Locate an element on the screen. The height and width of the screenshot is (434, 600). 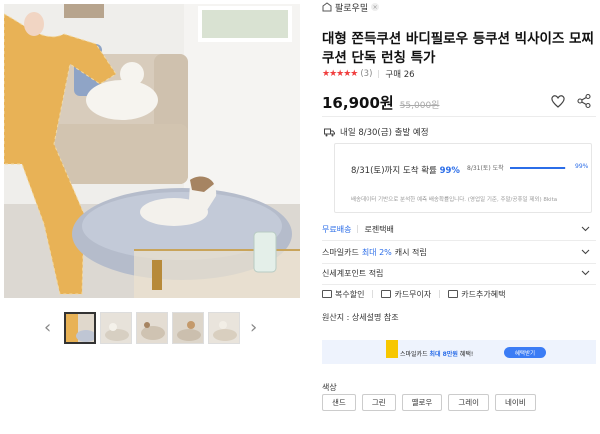
store-link: 팔로우밀 × is located at coordinates (351, 7).